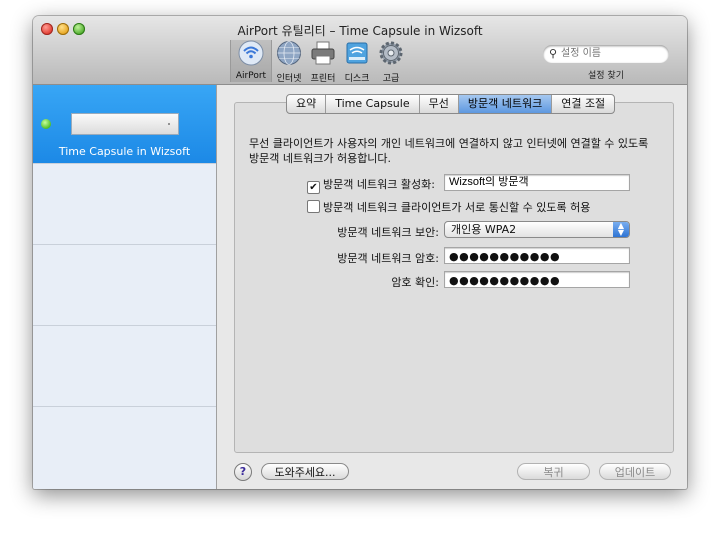  I want to click on settings-tab-bar: 요약 Time Capsule 무선 방문객 네트워크 연결 조절, so click(451, 104).